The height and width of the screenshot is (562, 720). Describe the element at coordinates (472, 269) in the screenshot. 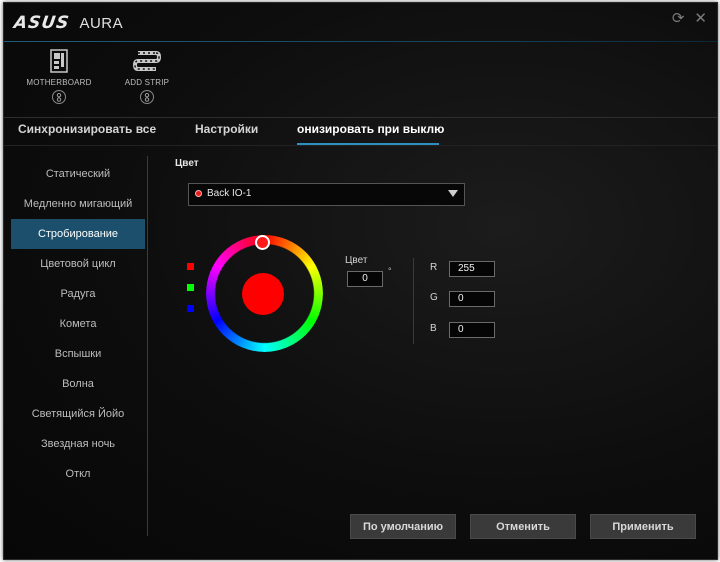

I see `red-input: 255` at that location.